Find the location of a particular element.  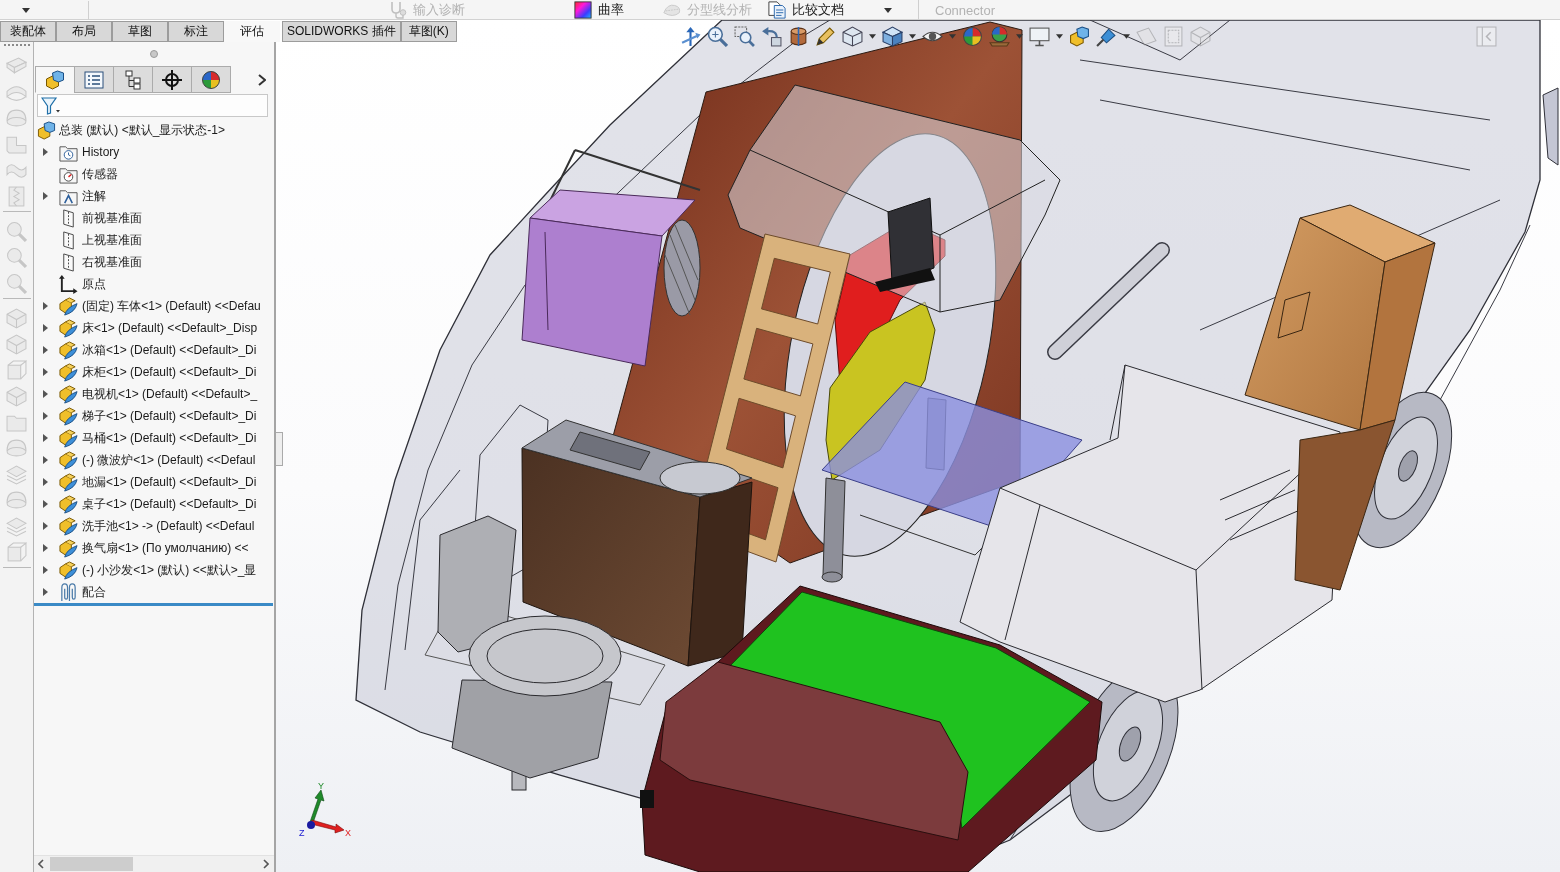

section-view-icon is located at coordinates (798, 36).